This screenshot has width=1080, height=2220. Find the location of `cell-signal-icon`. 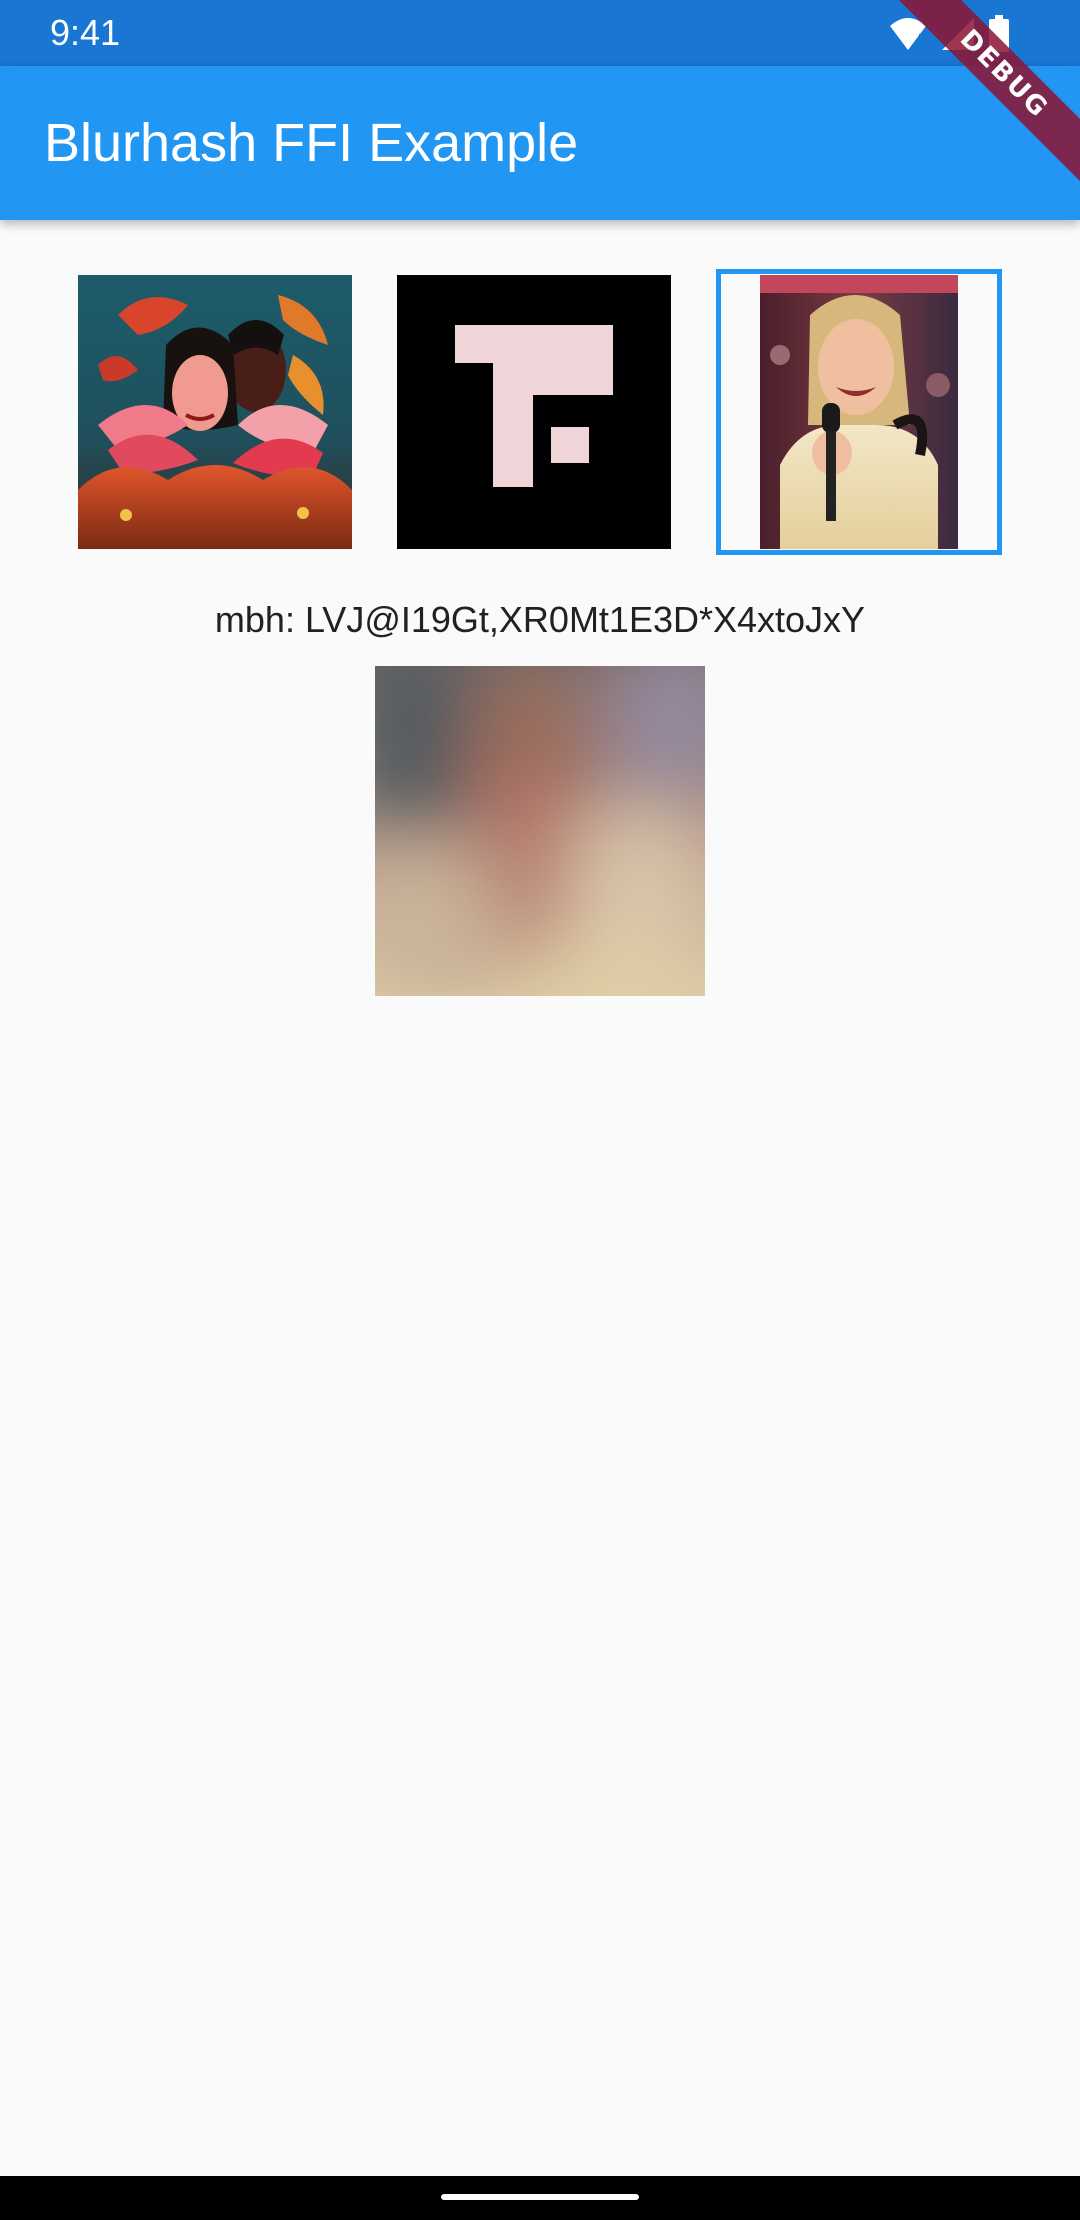

cell-signal-icon is located at coordinates (958, 34).